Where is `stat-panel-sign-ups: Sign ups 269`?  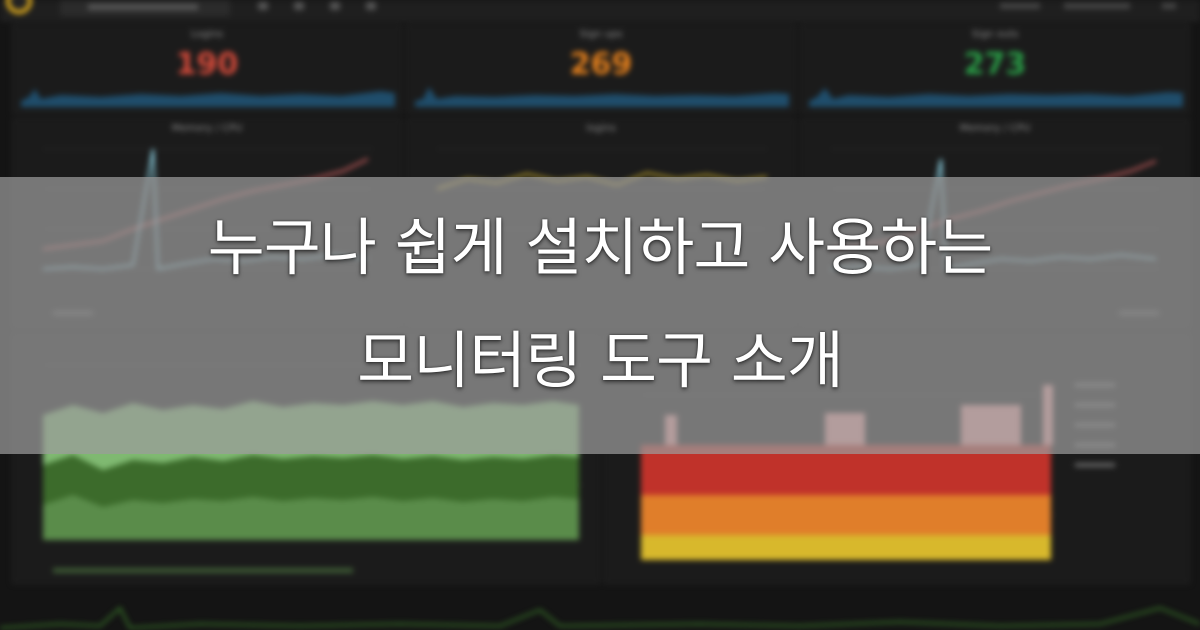
stat-panel-sign-ups: Sign ups 269 is located at coordinates (601, 69).